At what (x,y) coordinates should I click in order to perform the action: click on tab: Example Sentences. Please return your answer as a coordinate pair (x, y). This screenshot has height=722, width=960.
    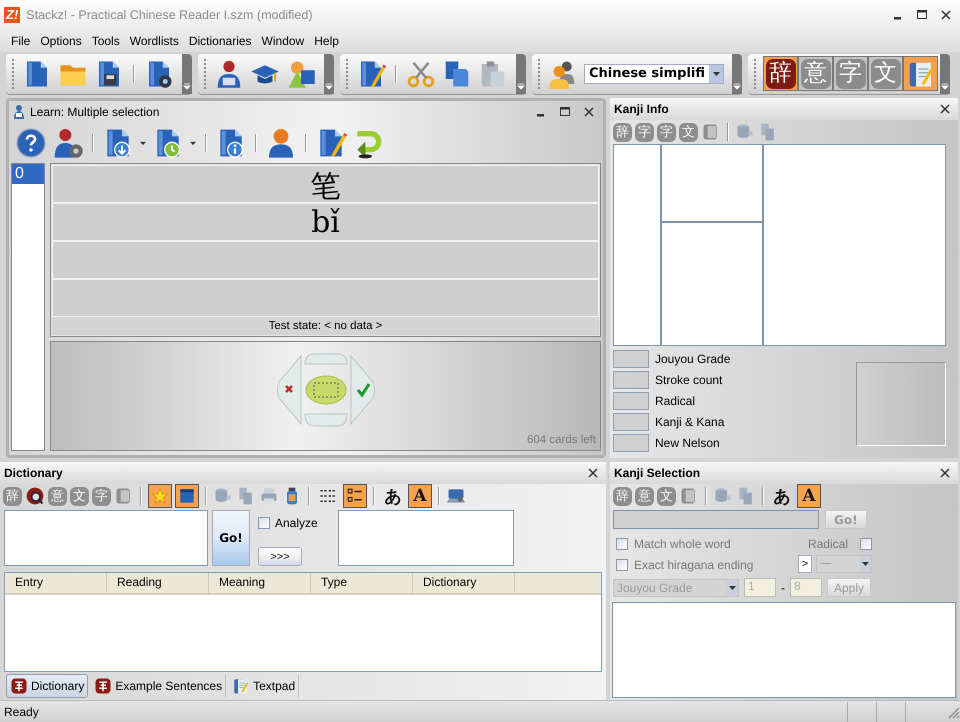
    Looking at the image, I should click on (158, 686).